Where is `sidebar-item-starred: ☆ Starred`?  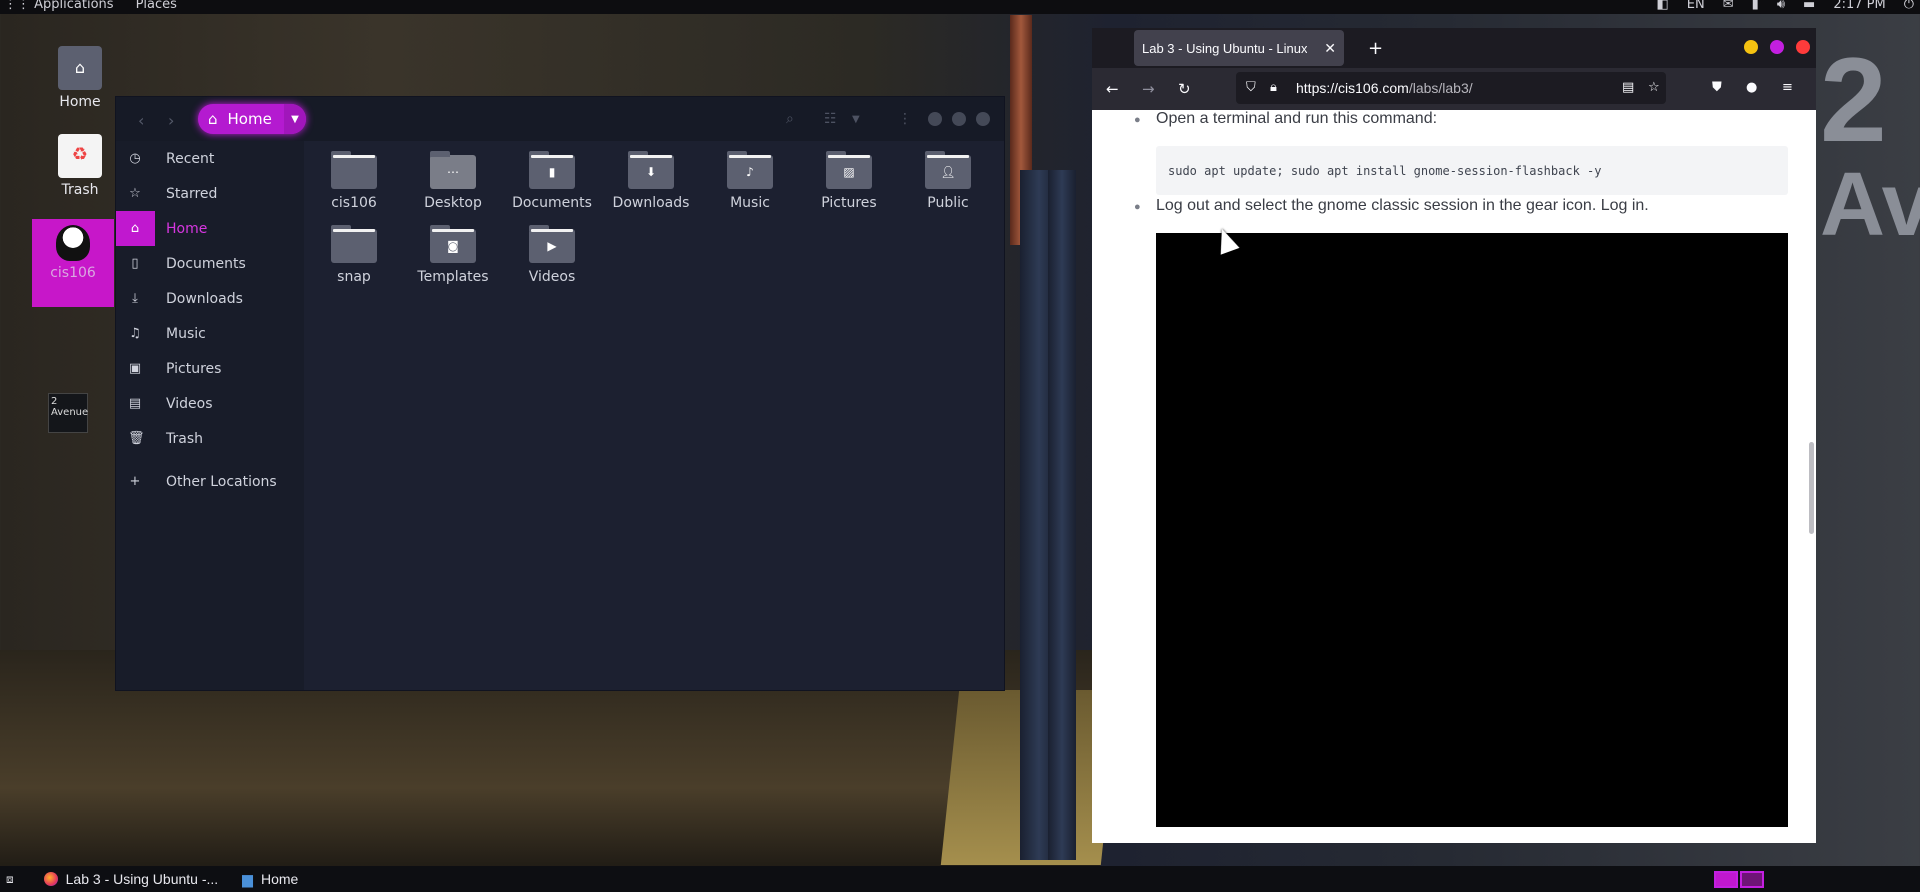 sidebar-item-starred: ☆ Starred is located at coordinates (210, 193).